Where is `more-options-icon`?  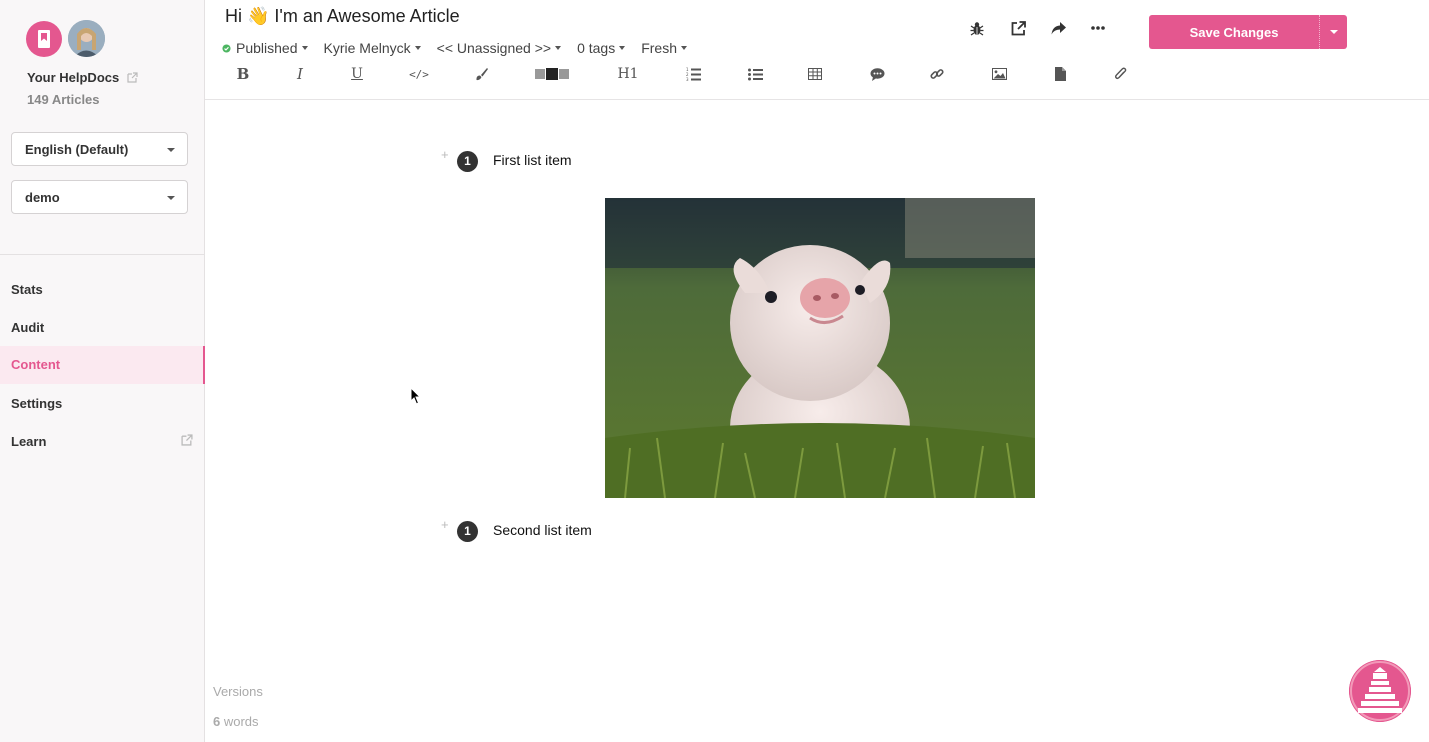 more-options-icon is located at coordinates (1098, 28).